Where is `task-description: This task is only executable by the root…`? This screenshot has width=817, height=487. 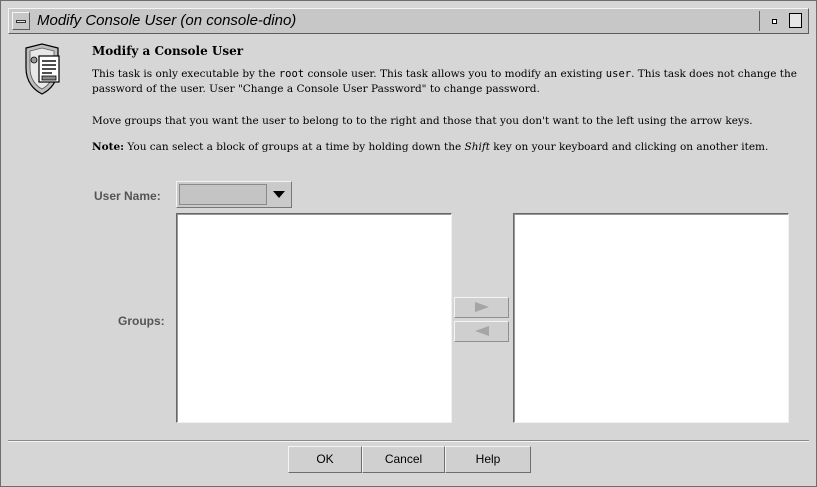 task-description: This task is only executable by the root… is located at coordinates (444, 82).